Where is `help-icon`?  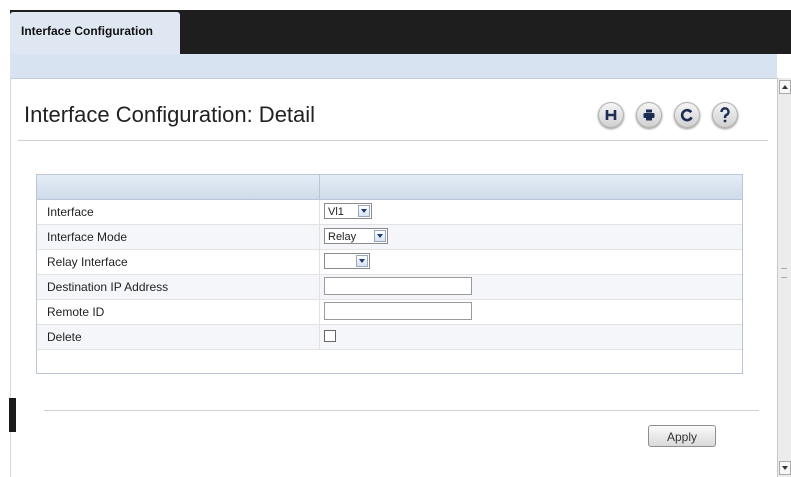 help-icon is located at coordinates (725, 115).